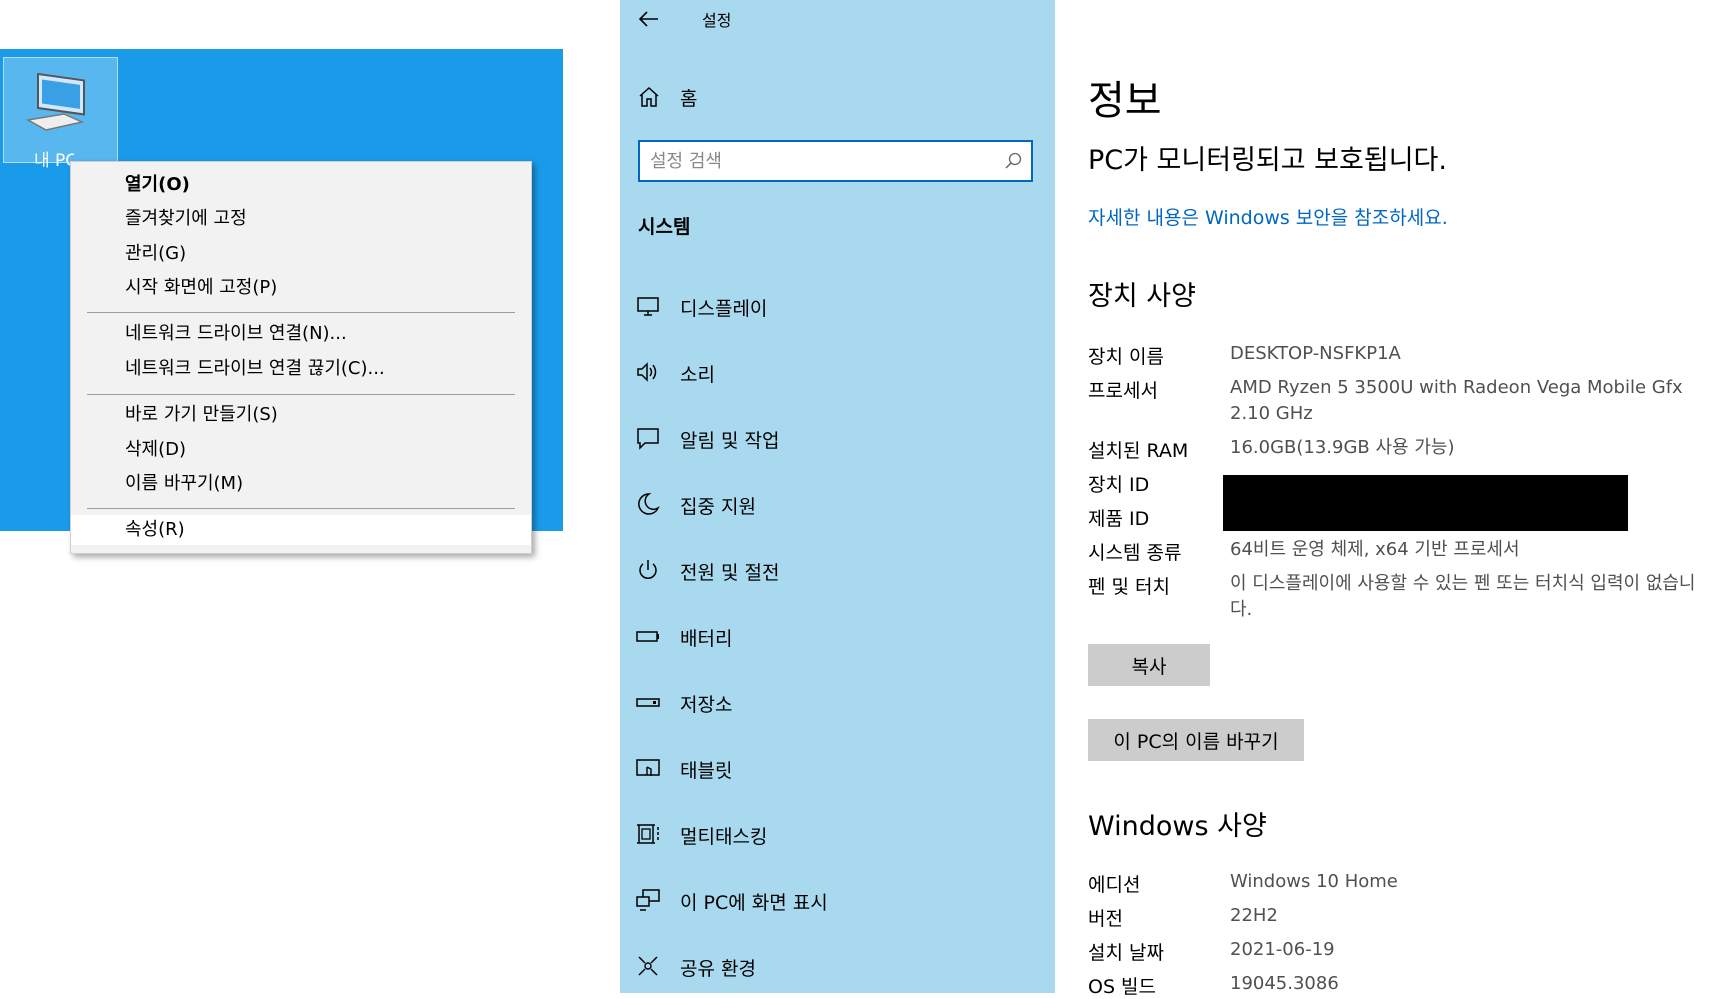  I want to click on moon-icon, so click(649, 504).